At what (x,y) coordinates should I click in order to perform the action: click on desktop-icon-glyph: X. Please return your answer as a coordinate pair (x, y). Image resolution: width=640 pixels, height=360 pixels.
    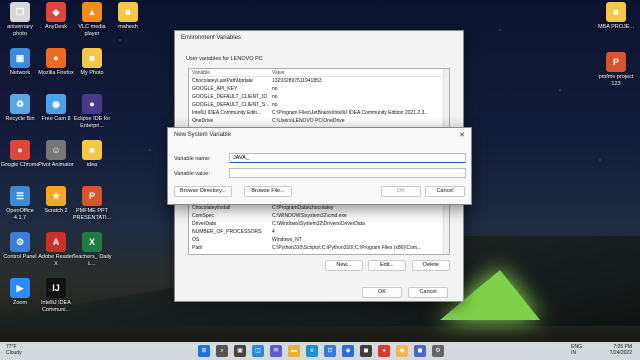
    Looking at the image, I should click on (92, 242).